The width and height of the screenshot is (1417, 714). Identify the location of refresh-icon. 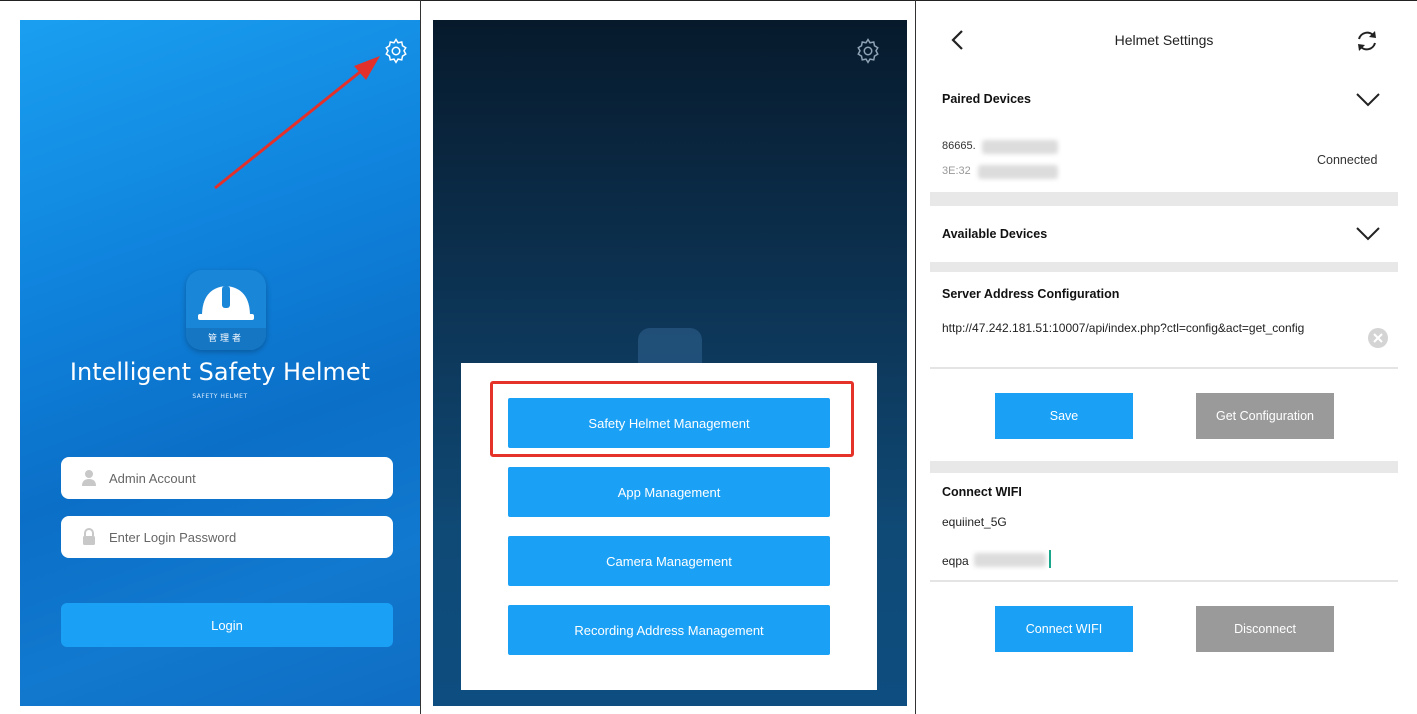
(1367, 41).